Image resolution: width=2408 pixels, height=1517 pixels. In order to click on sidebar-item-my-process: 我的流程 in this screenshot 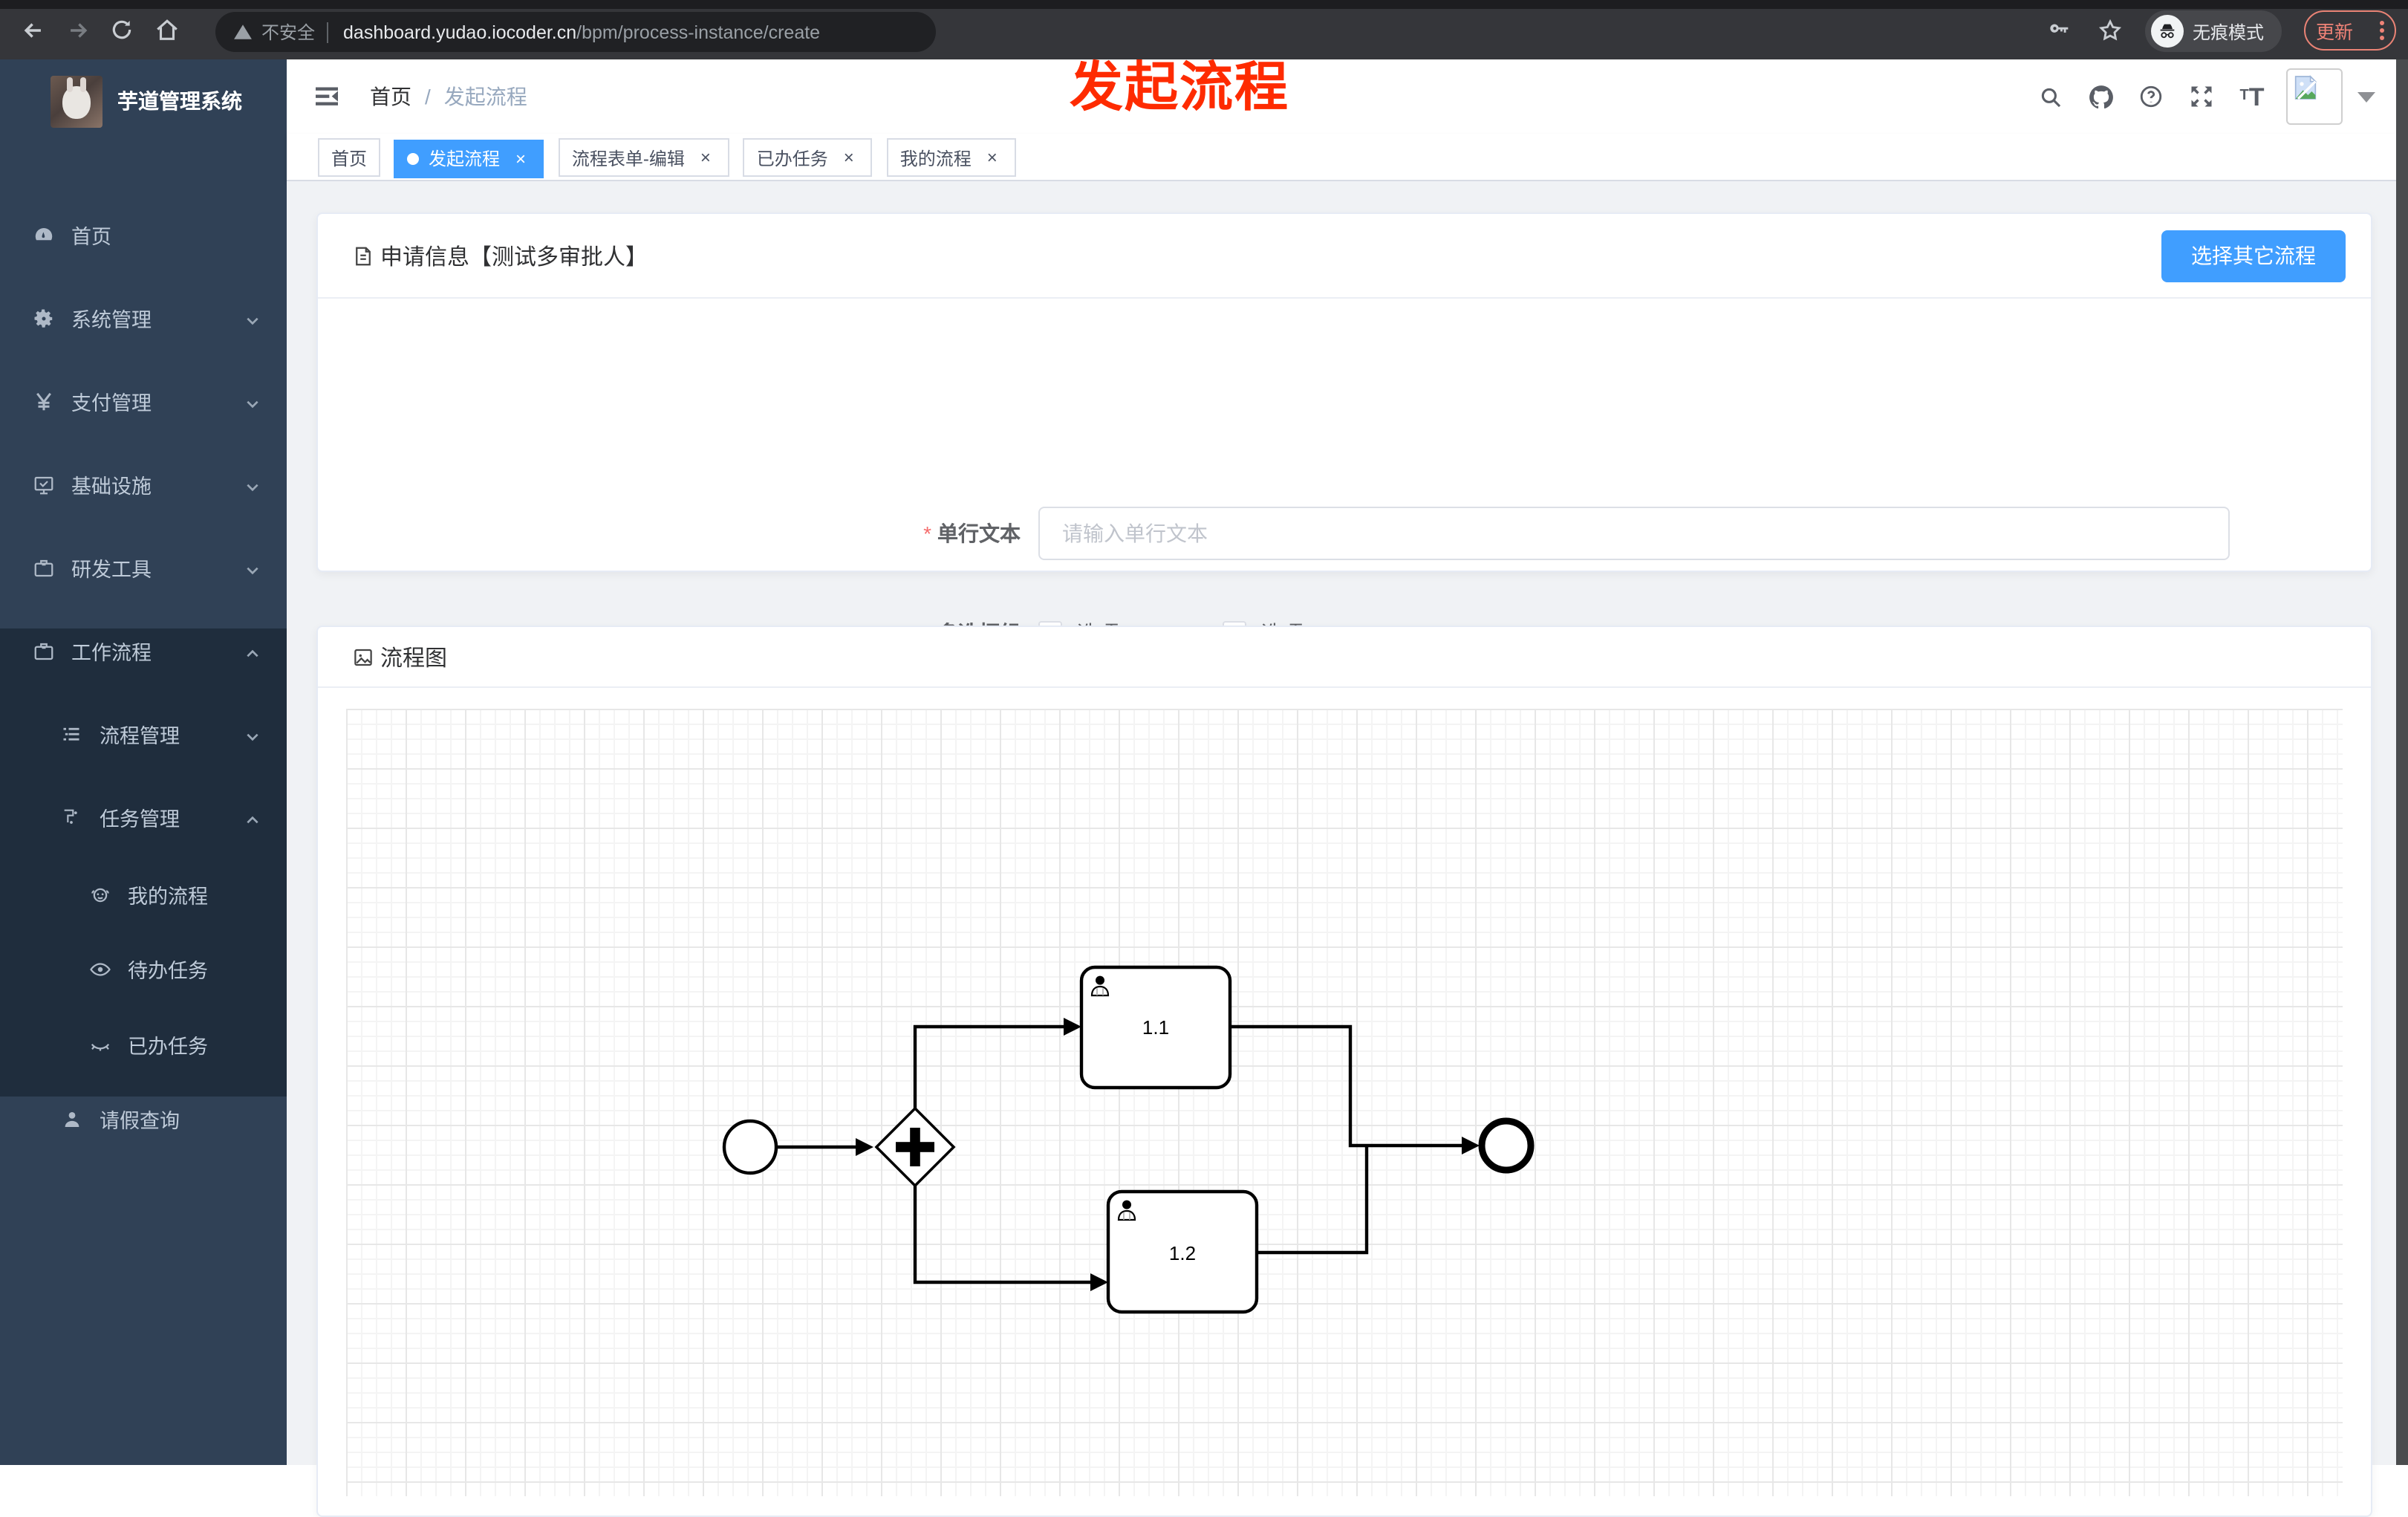, I will do `click(143, 894)`.